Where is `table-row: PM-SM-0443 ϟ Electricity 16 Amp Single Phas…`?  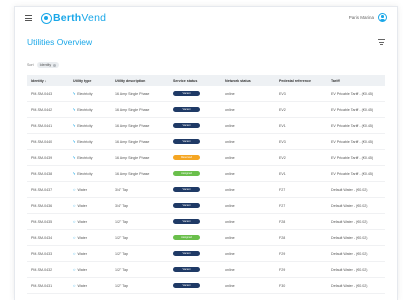
table-row: PM-SM-0443 ϟ Electricity 16 Amp Single Phas… is located at coordinates (206, 94).